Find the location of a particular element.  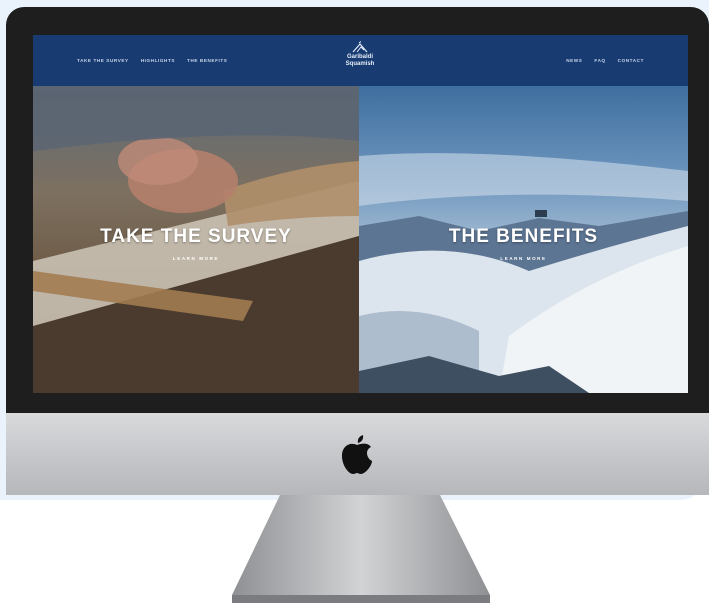

brand-name-line1: Garibaldi is located at coordinates (359, 57).